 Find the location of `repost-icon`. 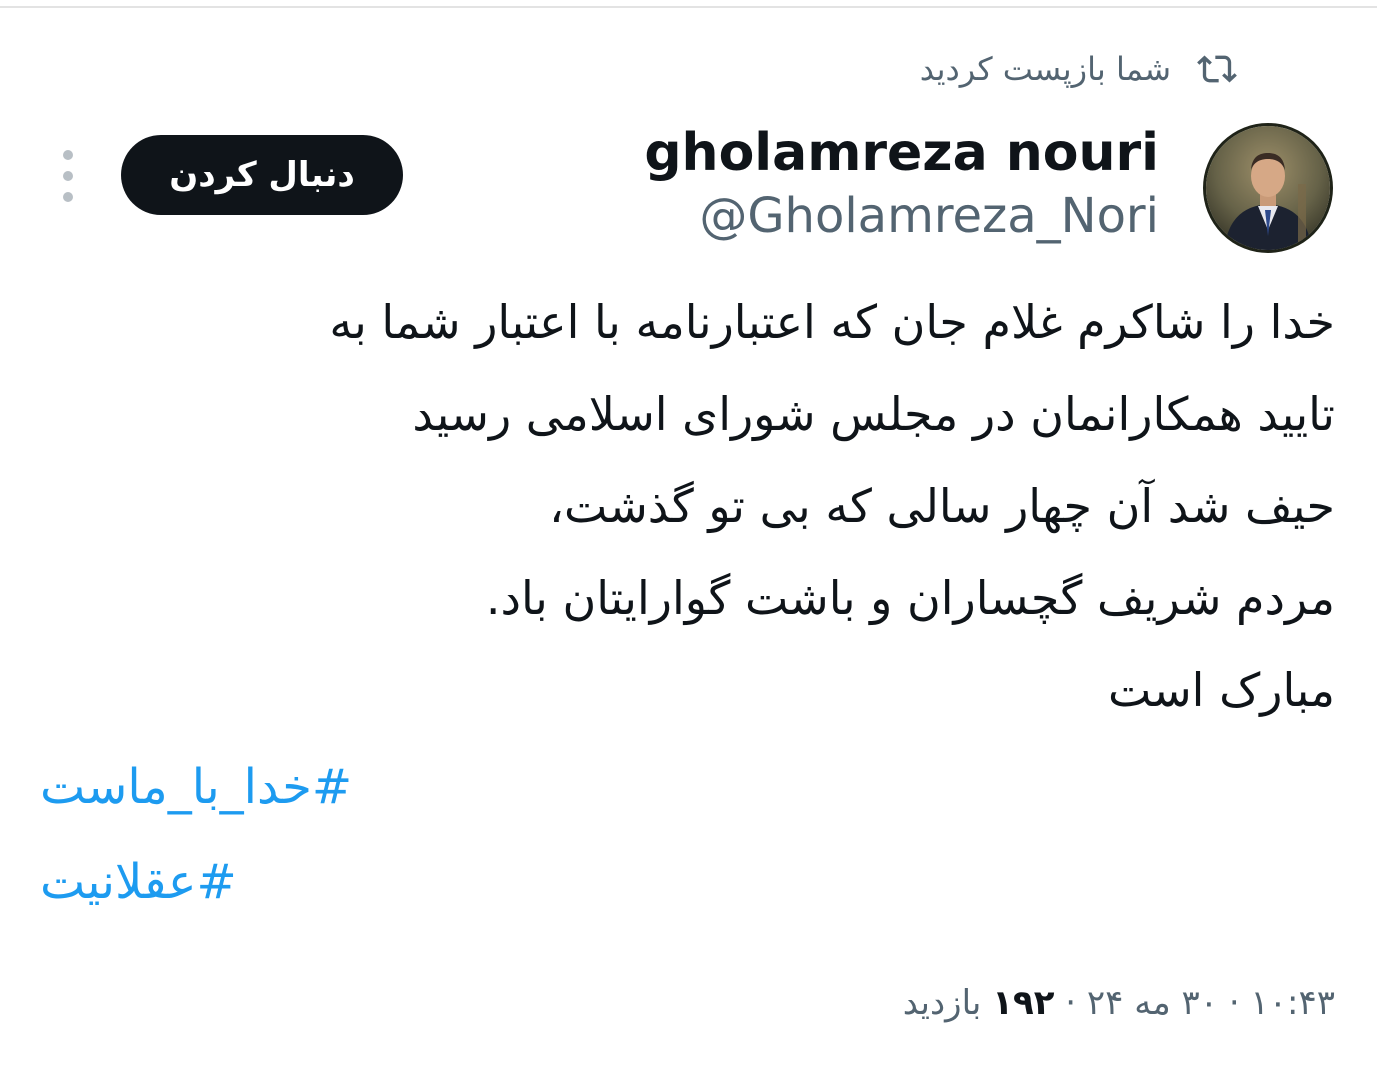

repost-icon is located at coordinates (1217, 69).